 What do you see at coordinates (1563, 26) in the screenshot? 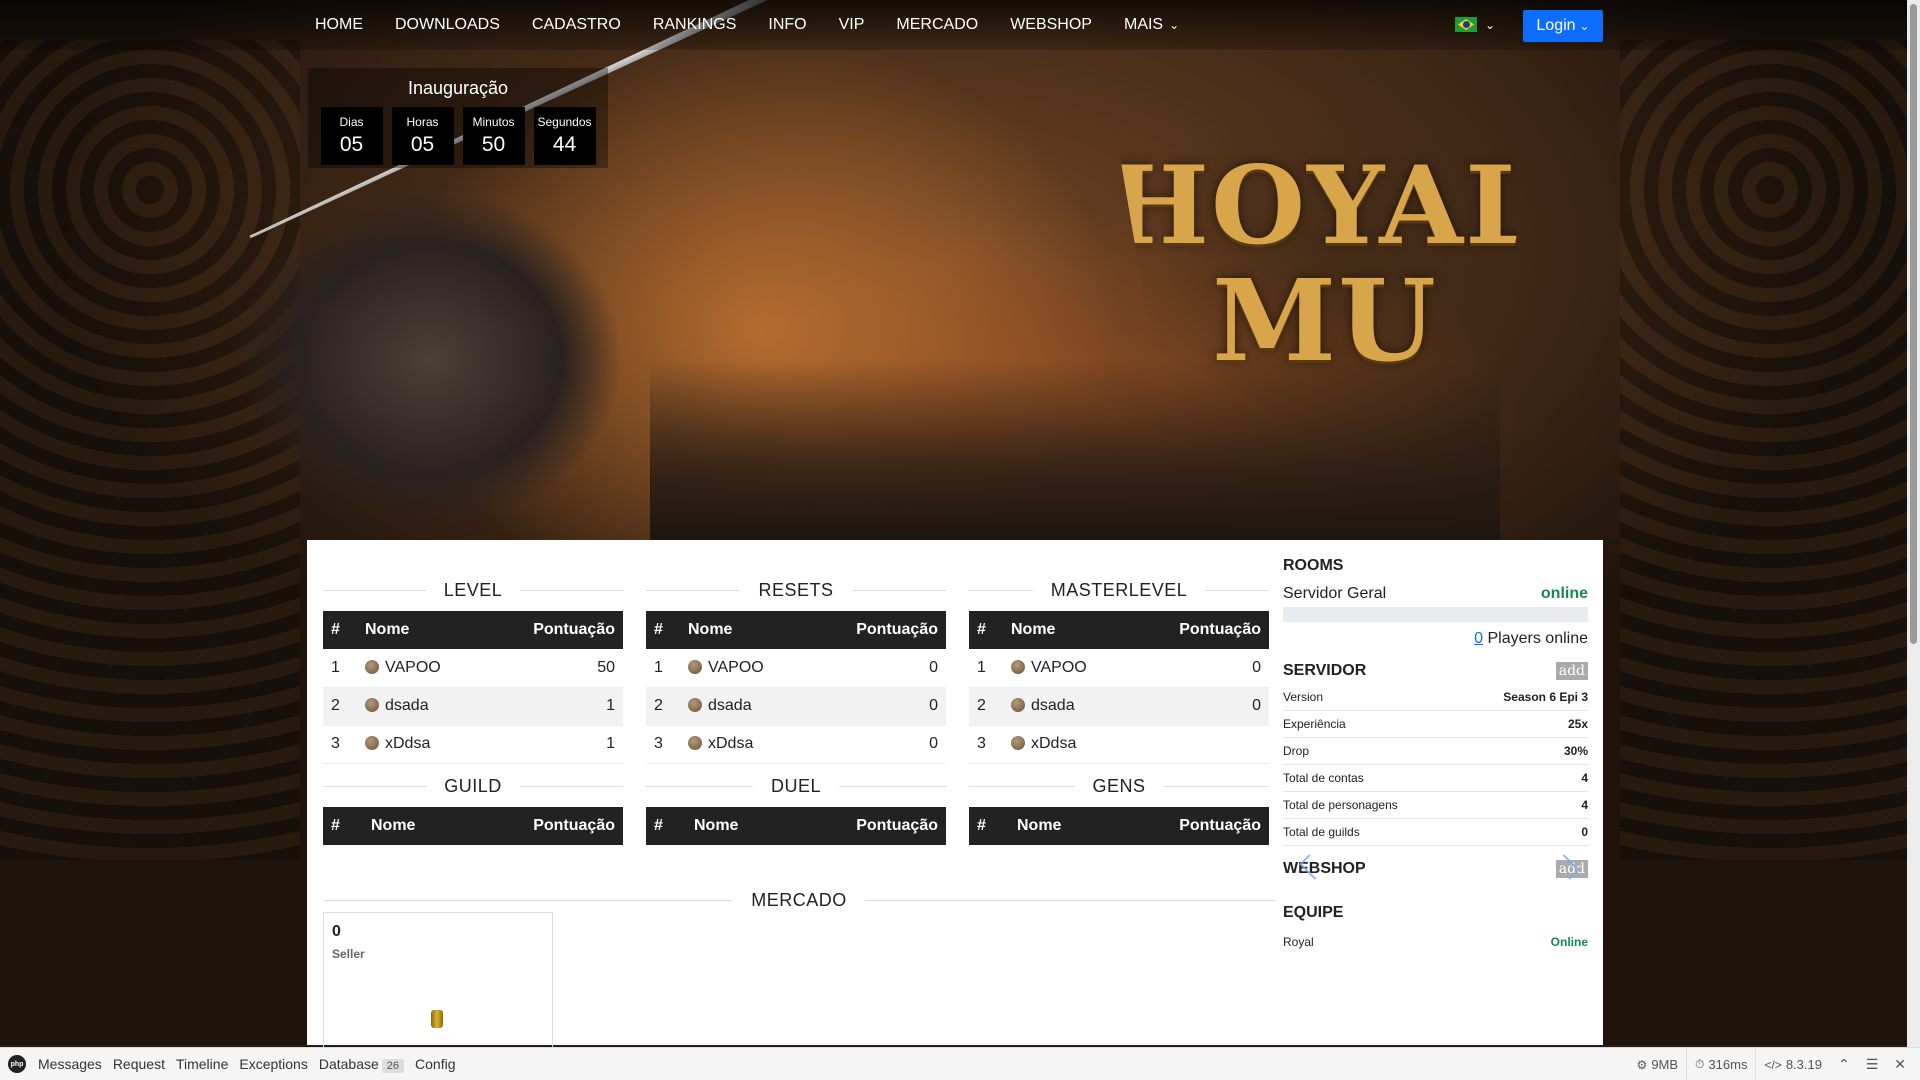
I see `login-button: Login ⌄` at bounding box center [1563, 26].